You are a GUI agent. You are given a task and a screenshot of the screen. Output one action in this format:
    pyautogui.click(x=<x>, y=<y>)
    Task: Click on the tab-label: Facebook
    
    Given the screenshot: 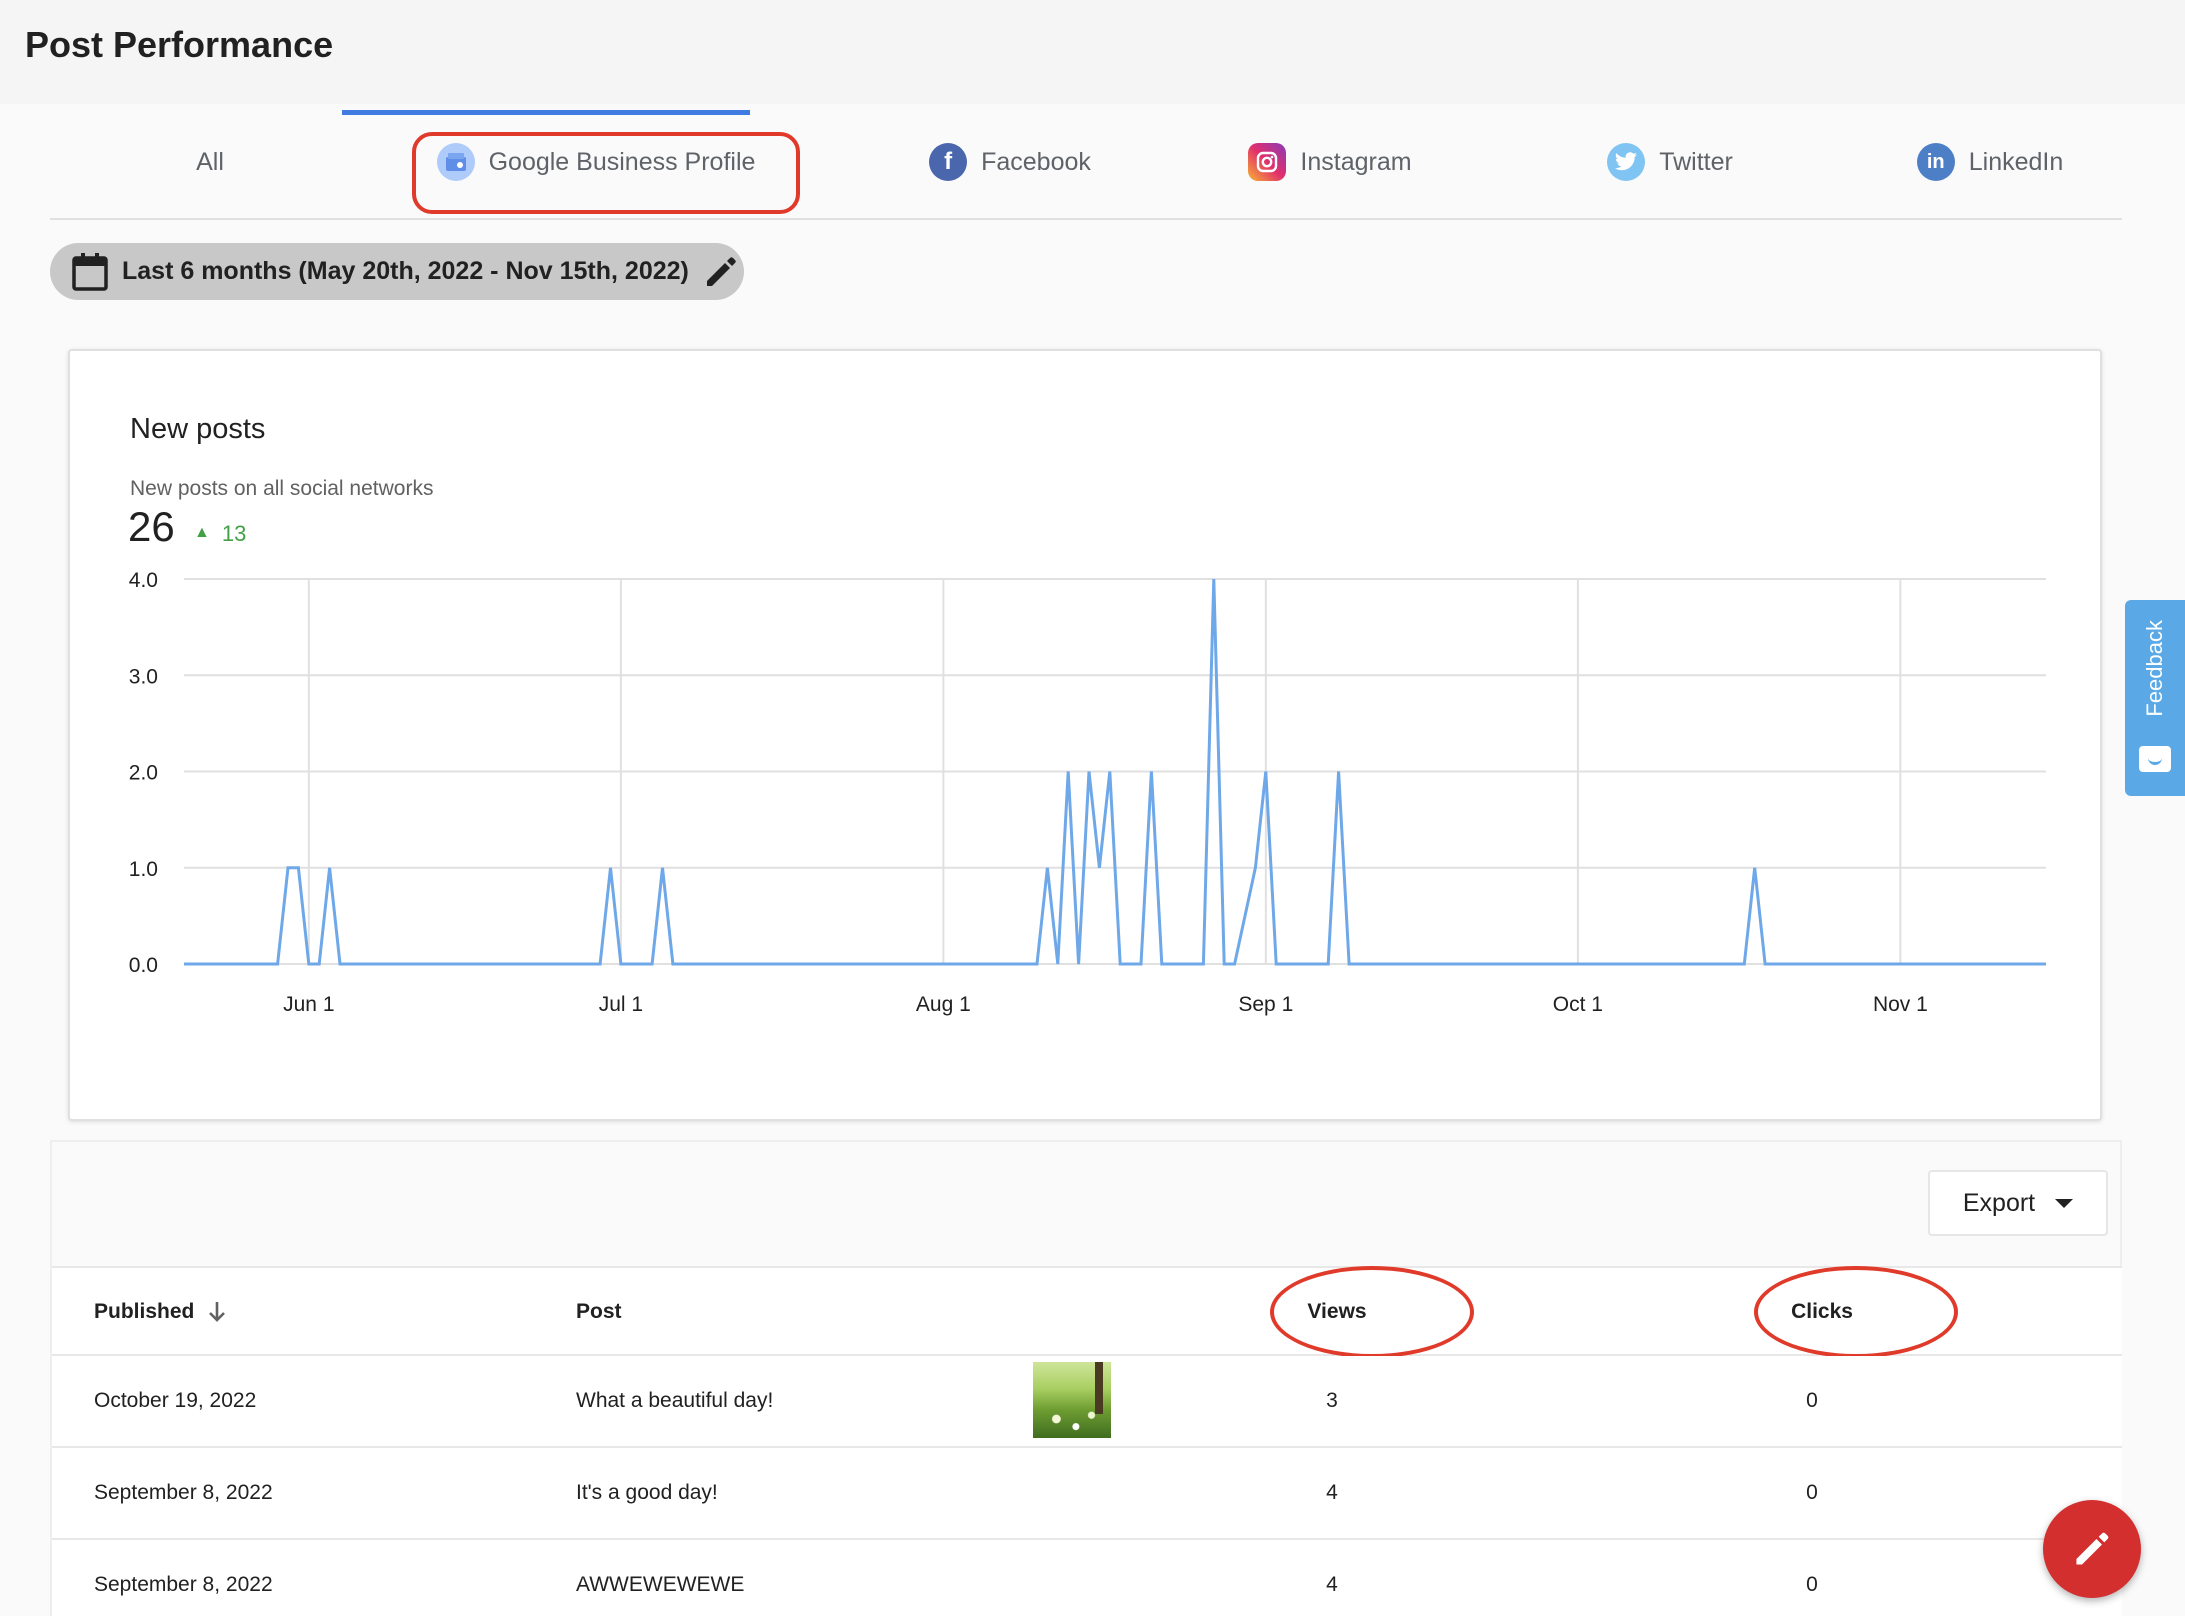 What is the action you would take?
    pyautogui.click(x=1036, y=161)
    